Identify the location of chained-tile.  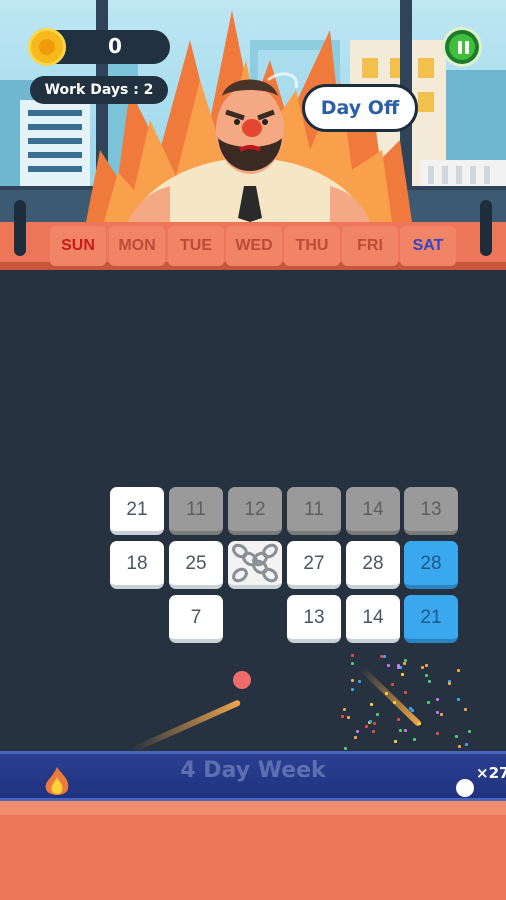
(255, 565).